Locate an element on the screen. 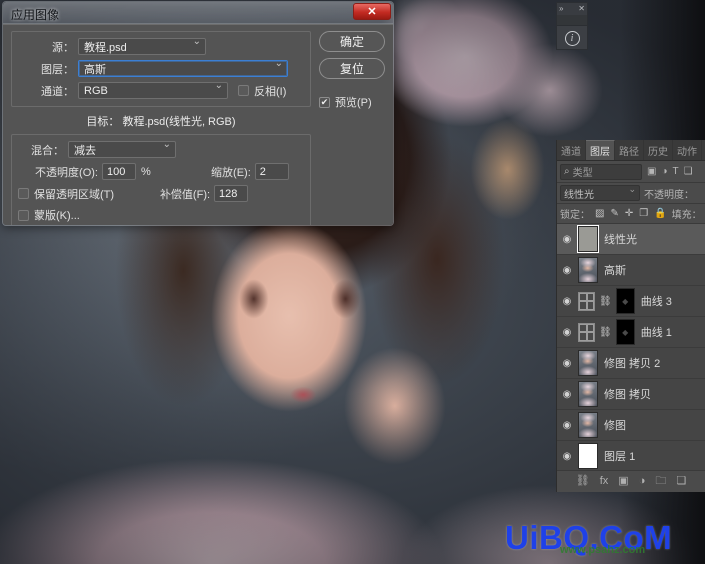  add-mask-icon: ▣ is located at coordinates (623, 481).